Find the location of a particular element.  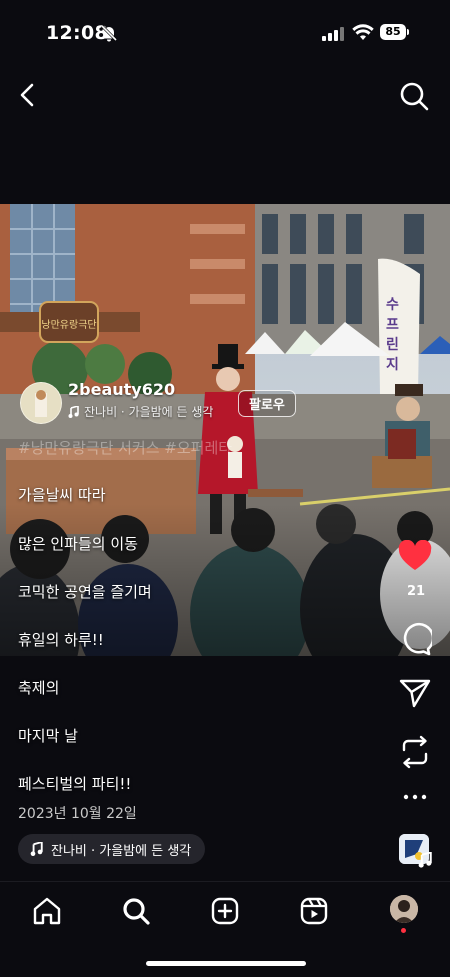

post-date: 2023년 10월 22일 is located at coordinates (77, 814).